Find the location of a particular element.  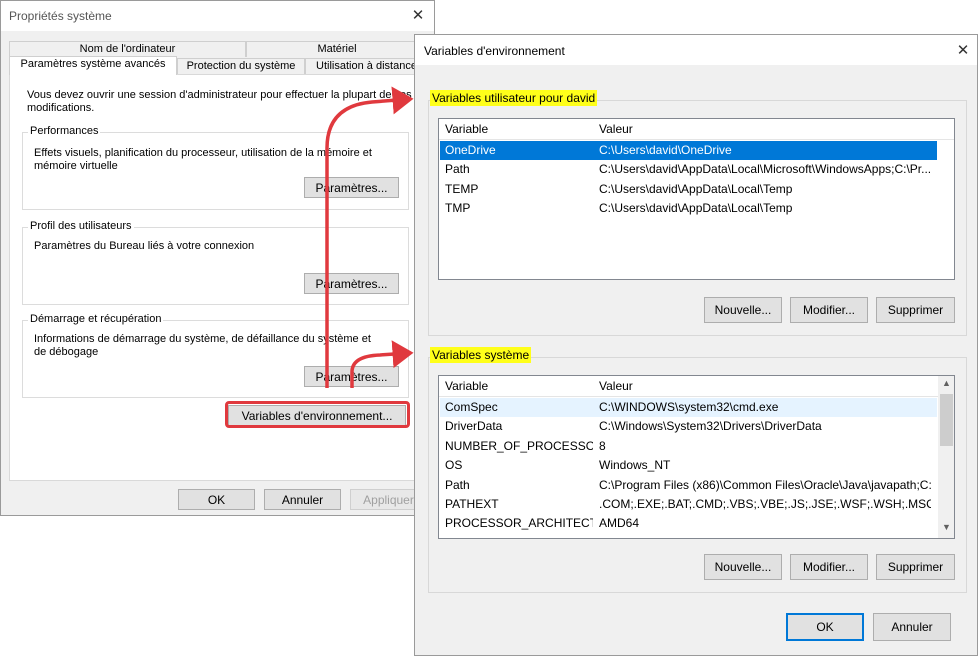

tab-advanced-system-settings: Paramètres système avancés is located at coordinates (93, 65).